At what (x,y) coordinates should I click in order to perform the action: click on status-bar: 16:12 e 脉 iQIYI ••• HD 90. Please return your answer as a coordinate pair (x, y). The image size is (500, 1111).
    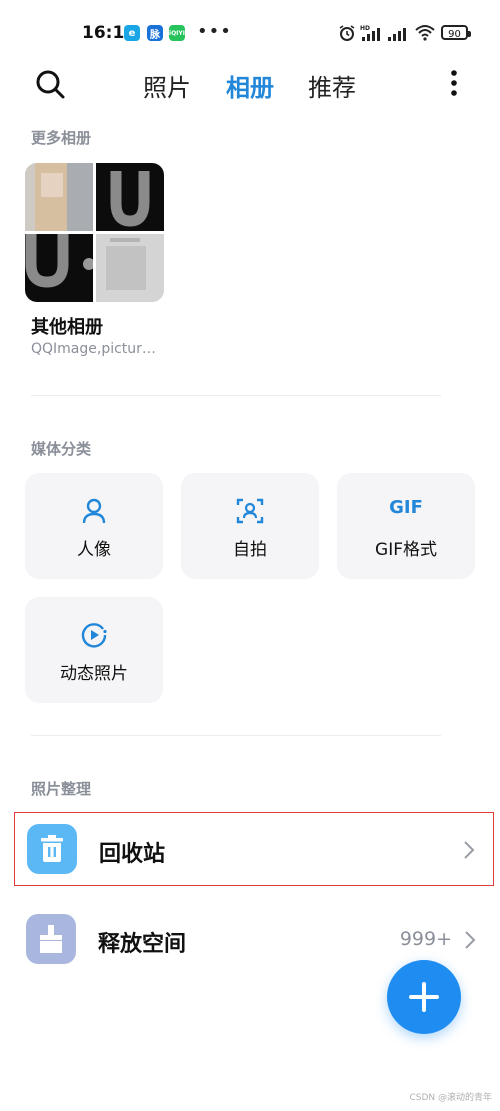
    Looking at the image, I should click on (250, 33).